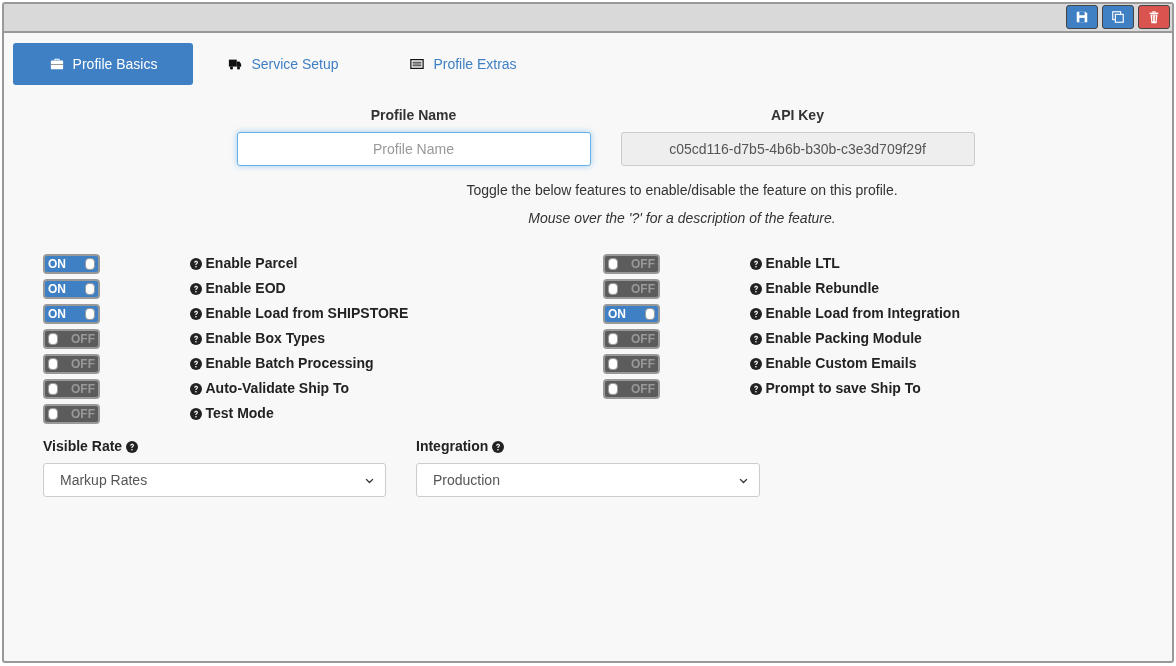  What do you see at coordinates (289, 363) in the screenshot?
I see `feature-label: Enable Batch Processing` at bounding box center [289, 363].